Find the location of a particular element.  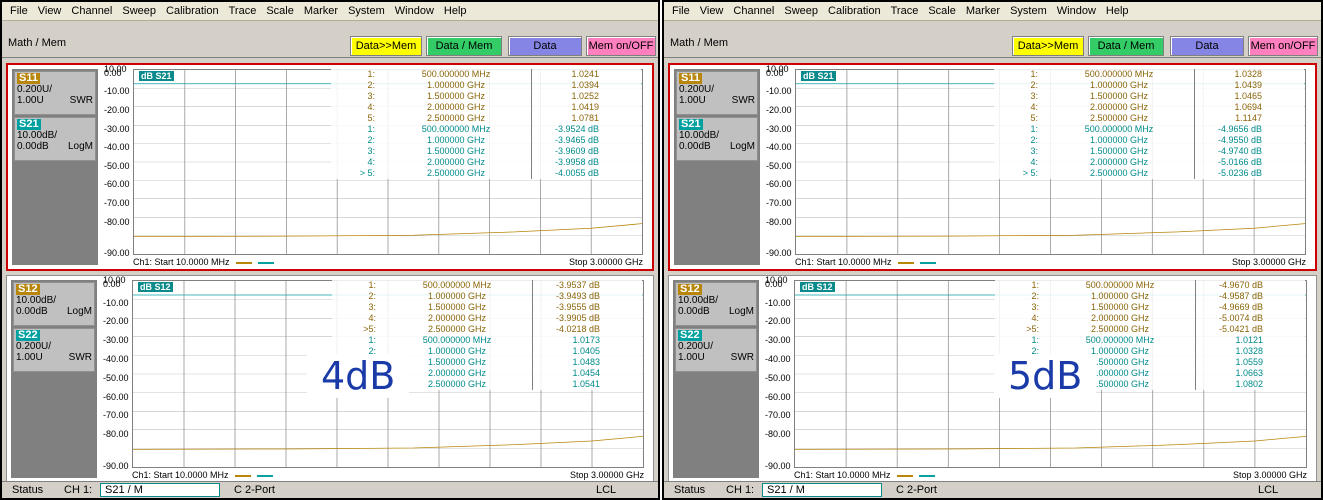

marker-row: 4: 2.000000 GHz -3.9958 dB is located at coordinates (486, 162).